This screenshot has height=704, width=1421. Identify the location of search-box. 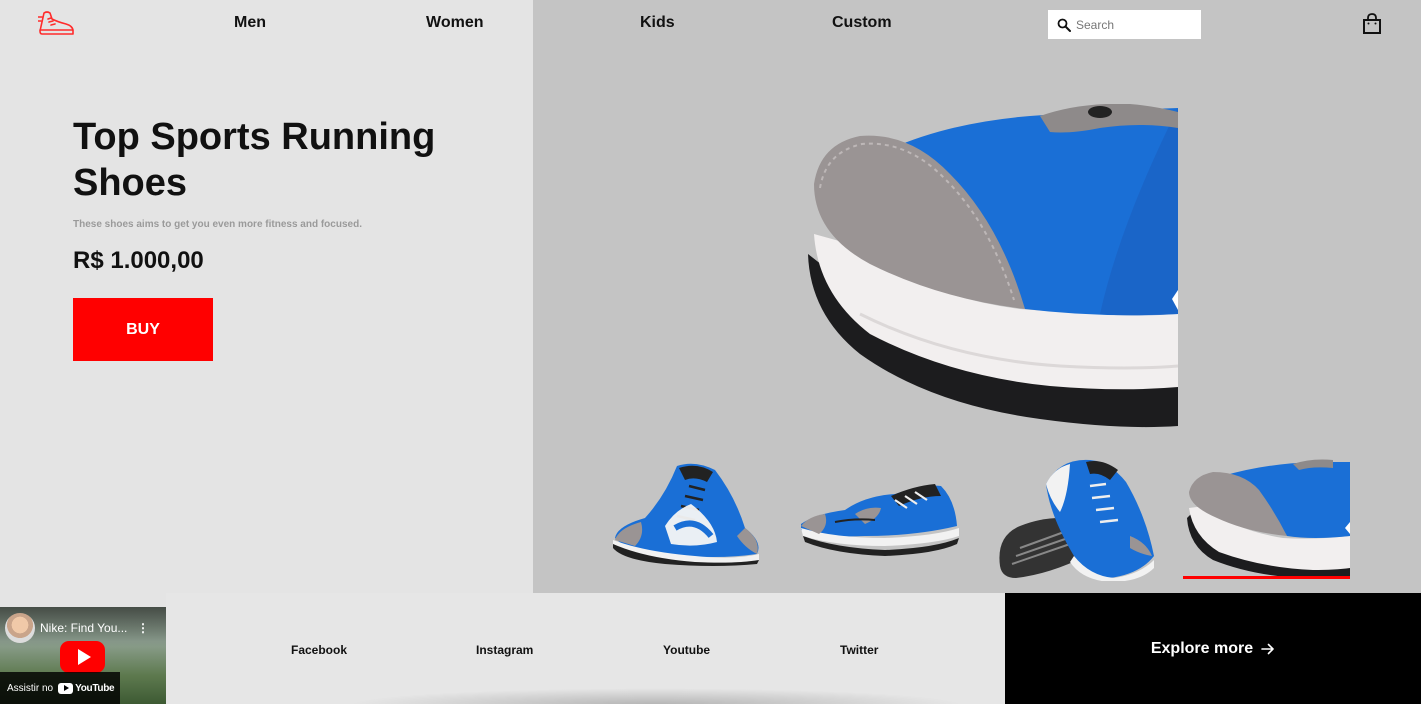
(1124, 24).